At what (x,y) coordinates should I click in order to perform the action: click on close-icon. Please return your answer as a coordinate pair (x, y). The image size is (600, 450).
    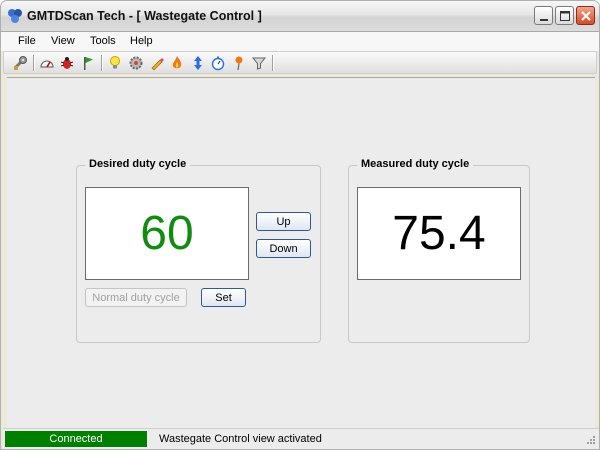
    Looking at the image, I should click on (586, 16).